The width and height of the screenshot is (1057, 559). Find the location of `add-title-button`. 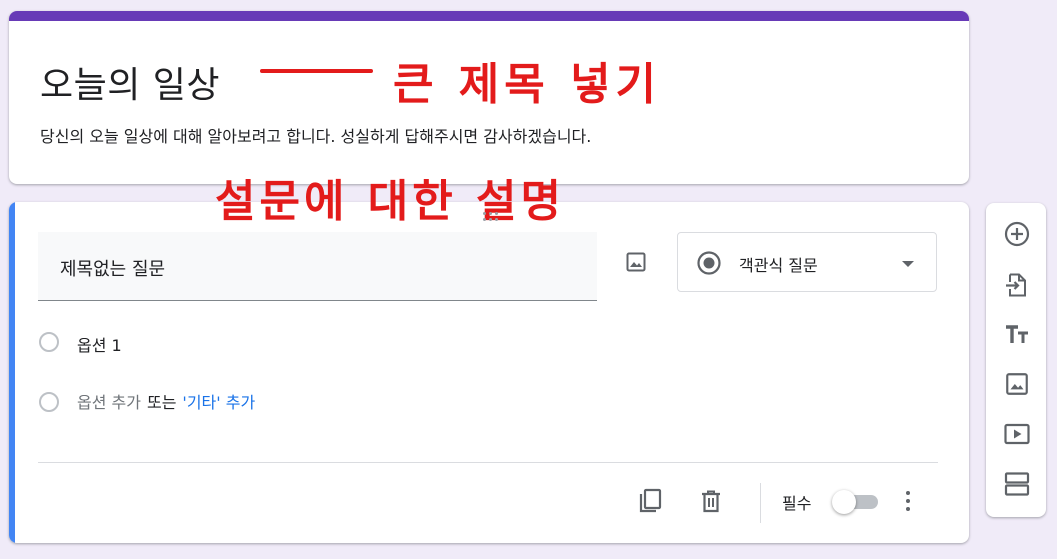

add-title-button is located at coordinates (1017, 335).